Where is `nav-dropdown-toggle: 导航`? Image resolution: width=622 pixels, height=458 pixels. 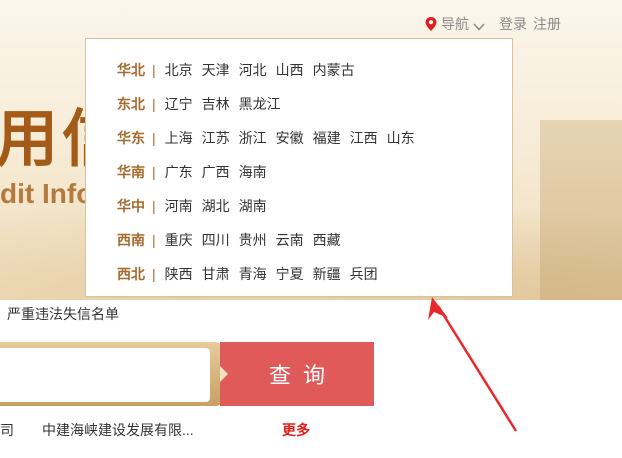
nav-dropdown-toggle: 导航 is located at coordinates (455, 24).